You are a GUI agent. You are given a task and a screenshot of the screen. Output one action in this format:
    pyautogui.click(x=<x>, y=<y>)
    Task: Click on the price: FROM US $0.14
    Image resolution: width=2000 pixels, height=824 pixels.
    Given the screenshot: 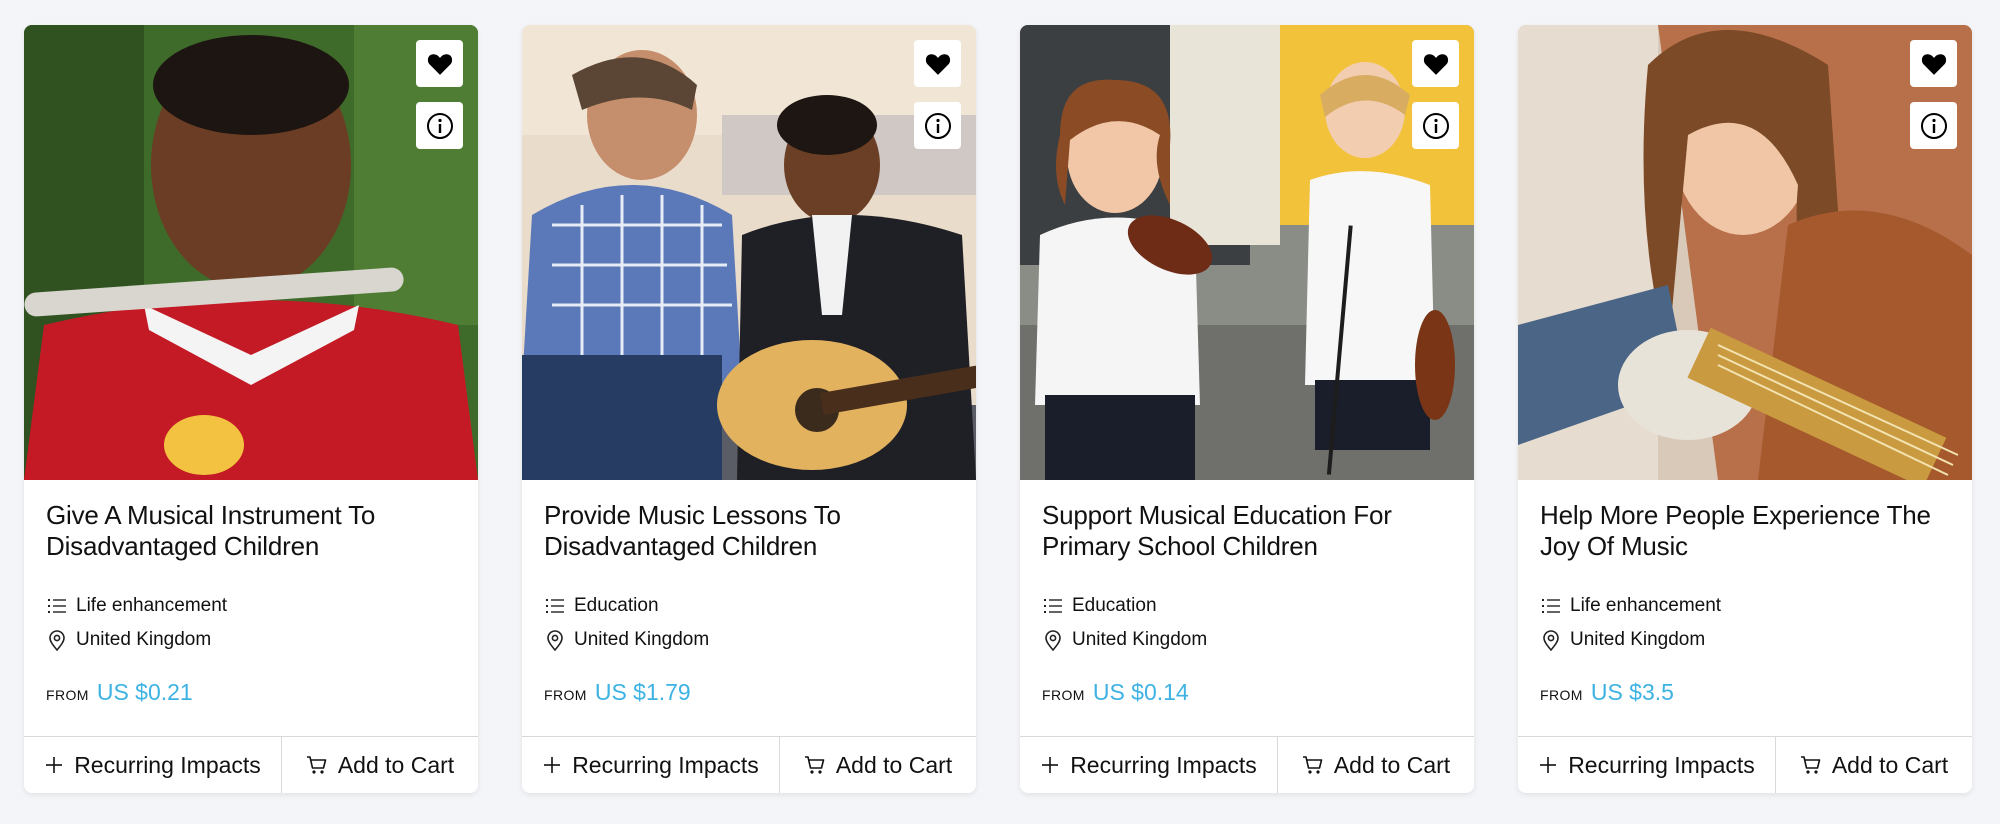 What is the action you would take?
    pyautogui.click(x=1247, y=697)
    